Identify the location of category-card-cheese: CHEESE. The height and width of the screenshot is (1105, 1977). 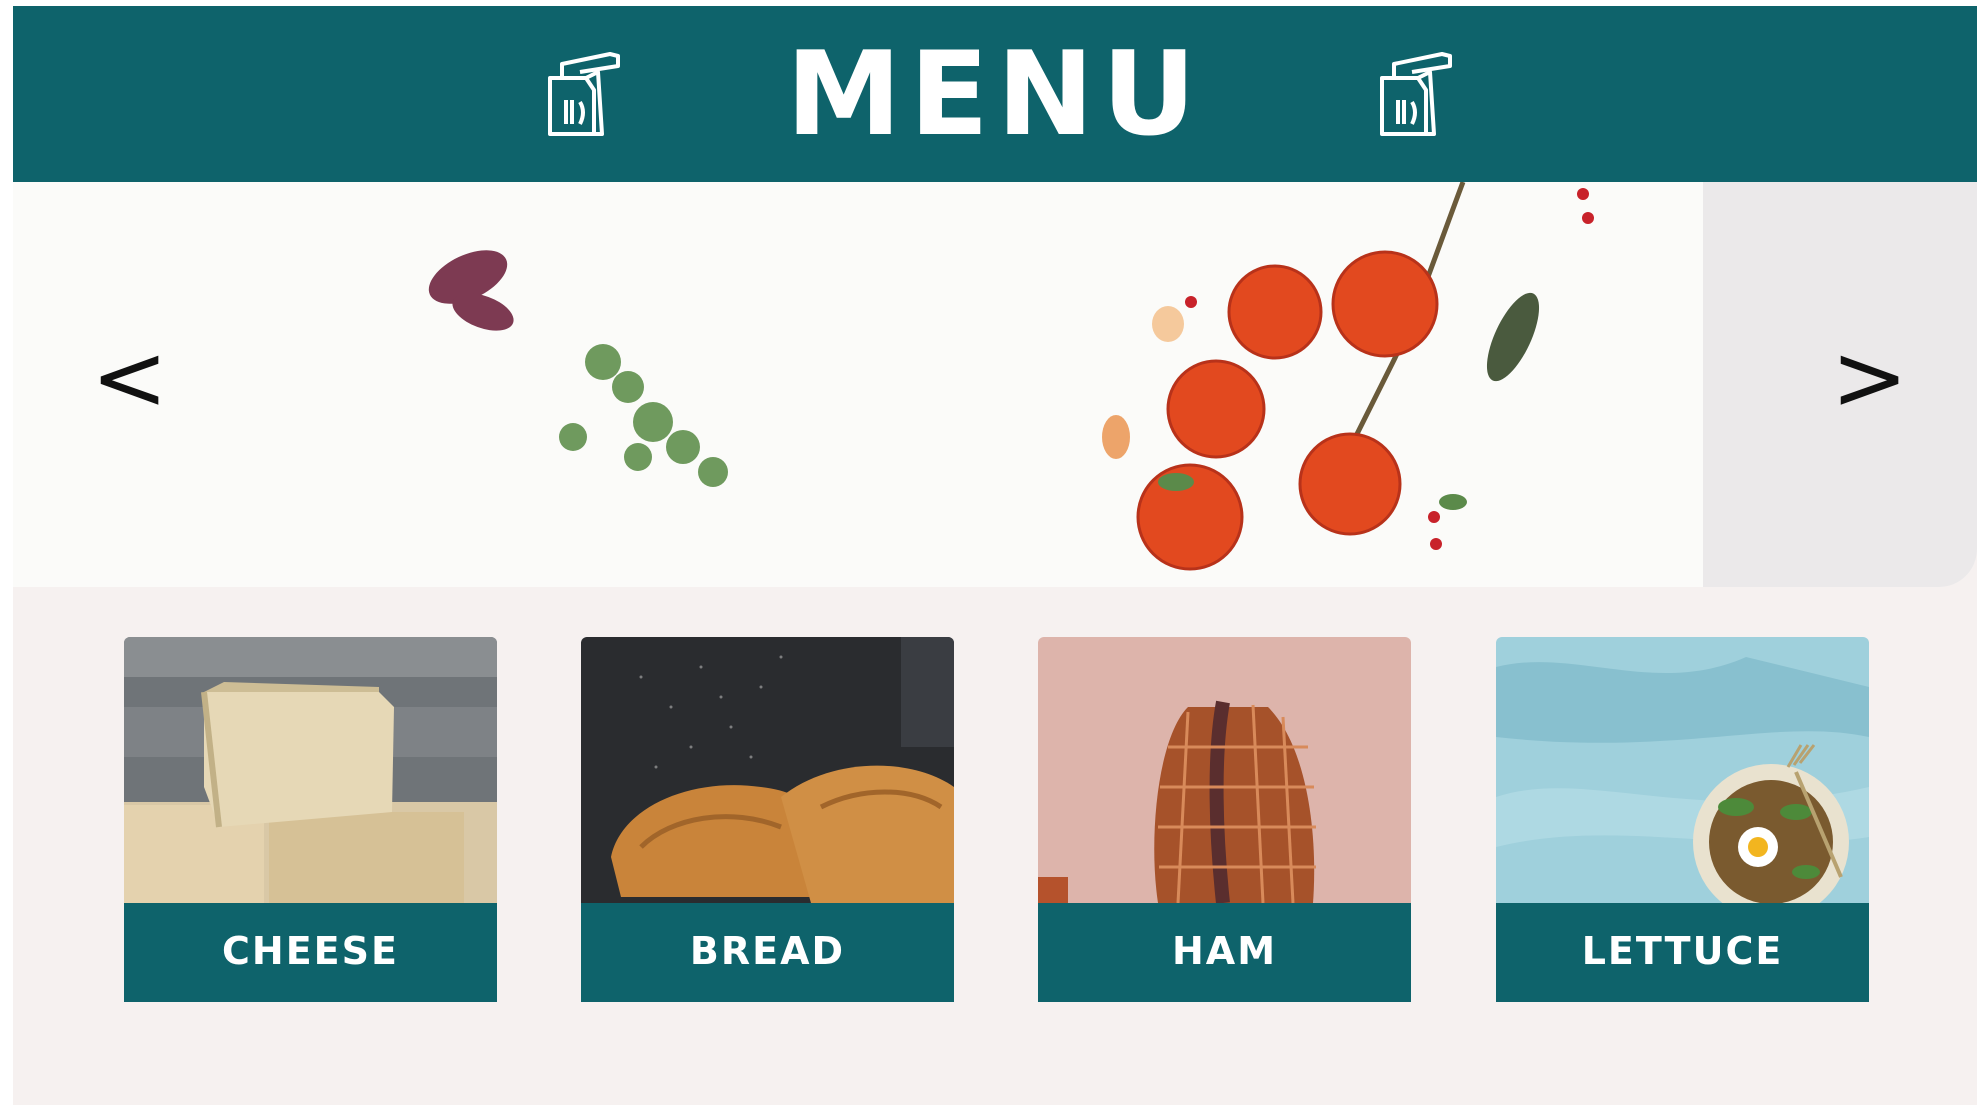
(310, 819).